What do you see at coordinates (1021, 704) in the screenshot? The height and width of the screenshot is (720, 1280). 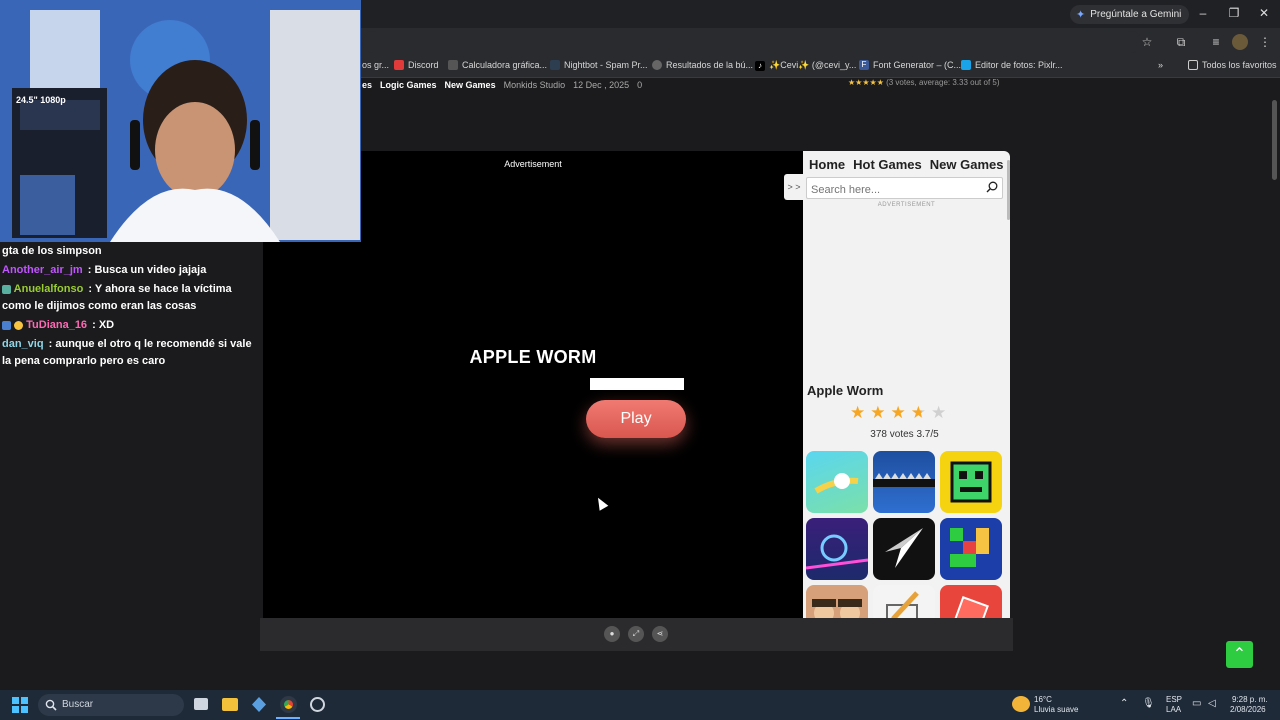 I see `weather-icon` at bounding box center [1021, 704].